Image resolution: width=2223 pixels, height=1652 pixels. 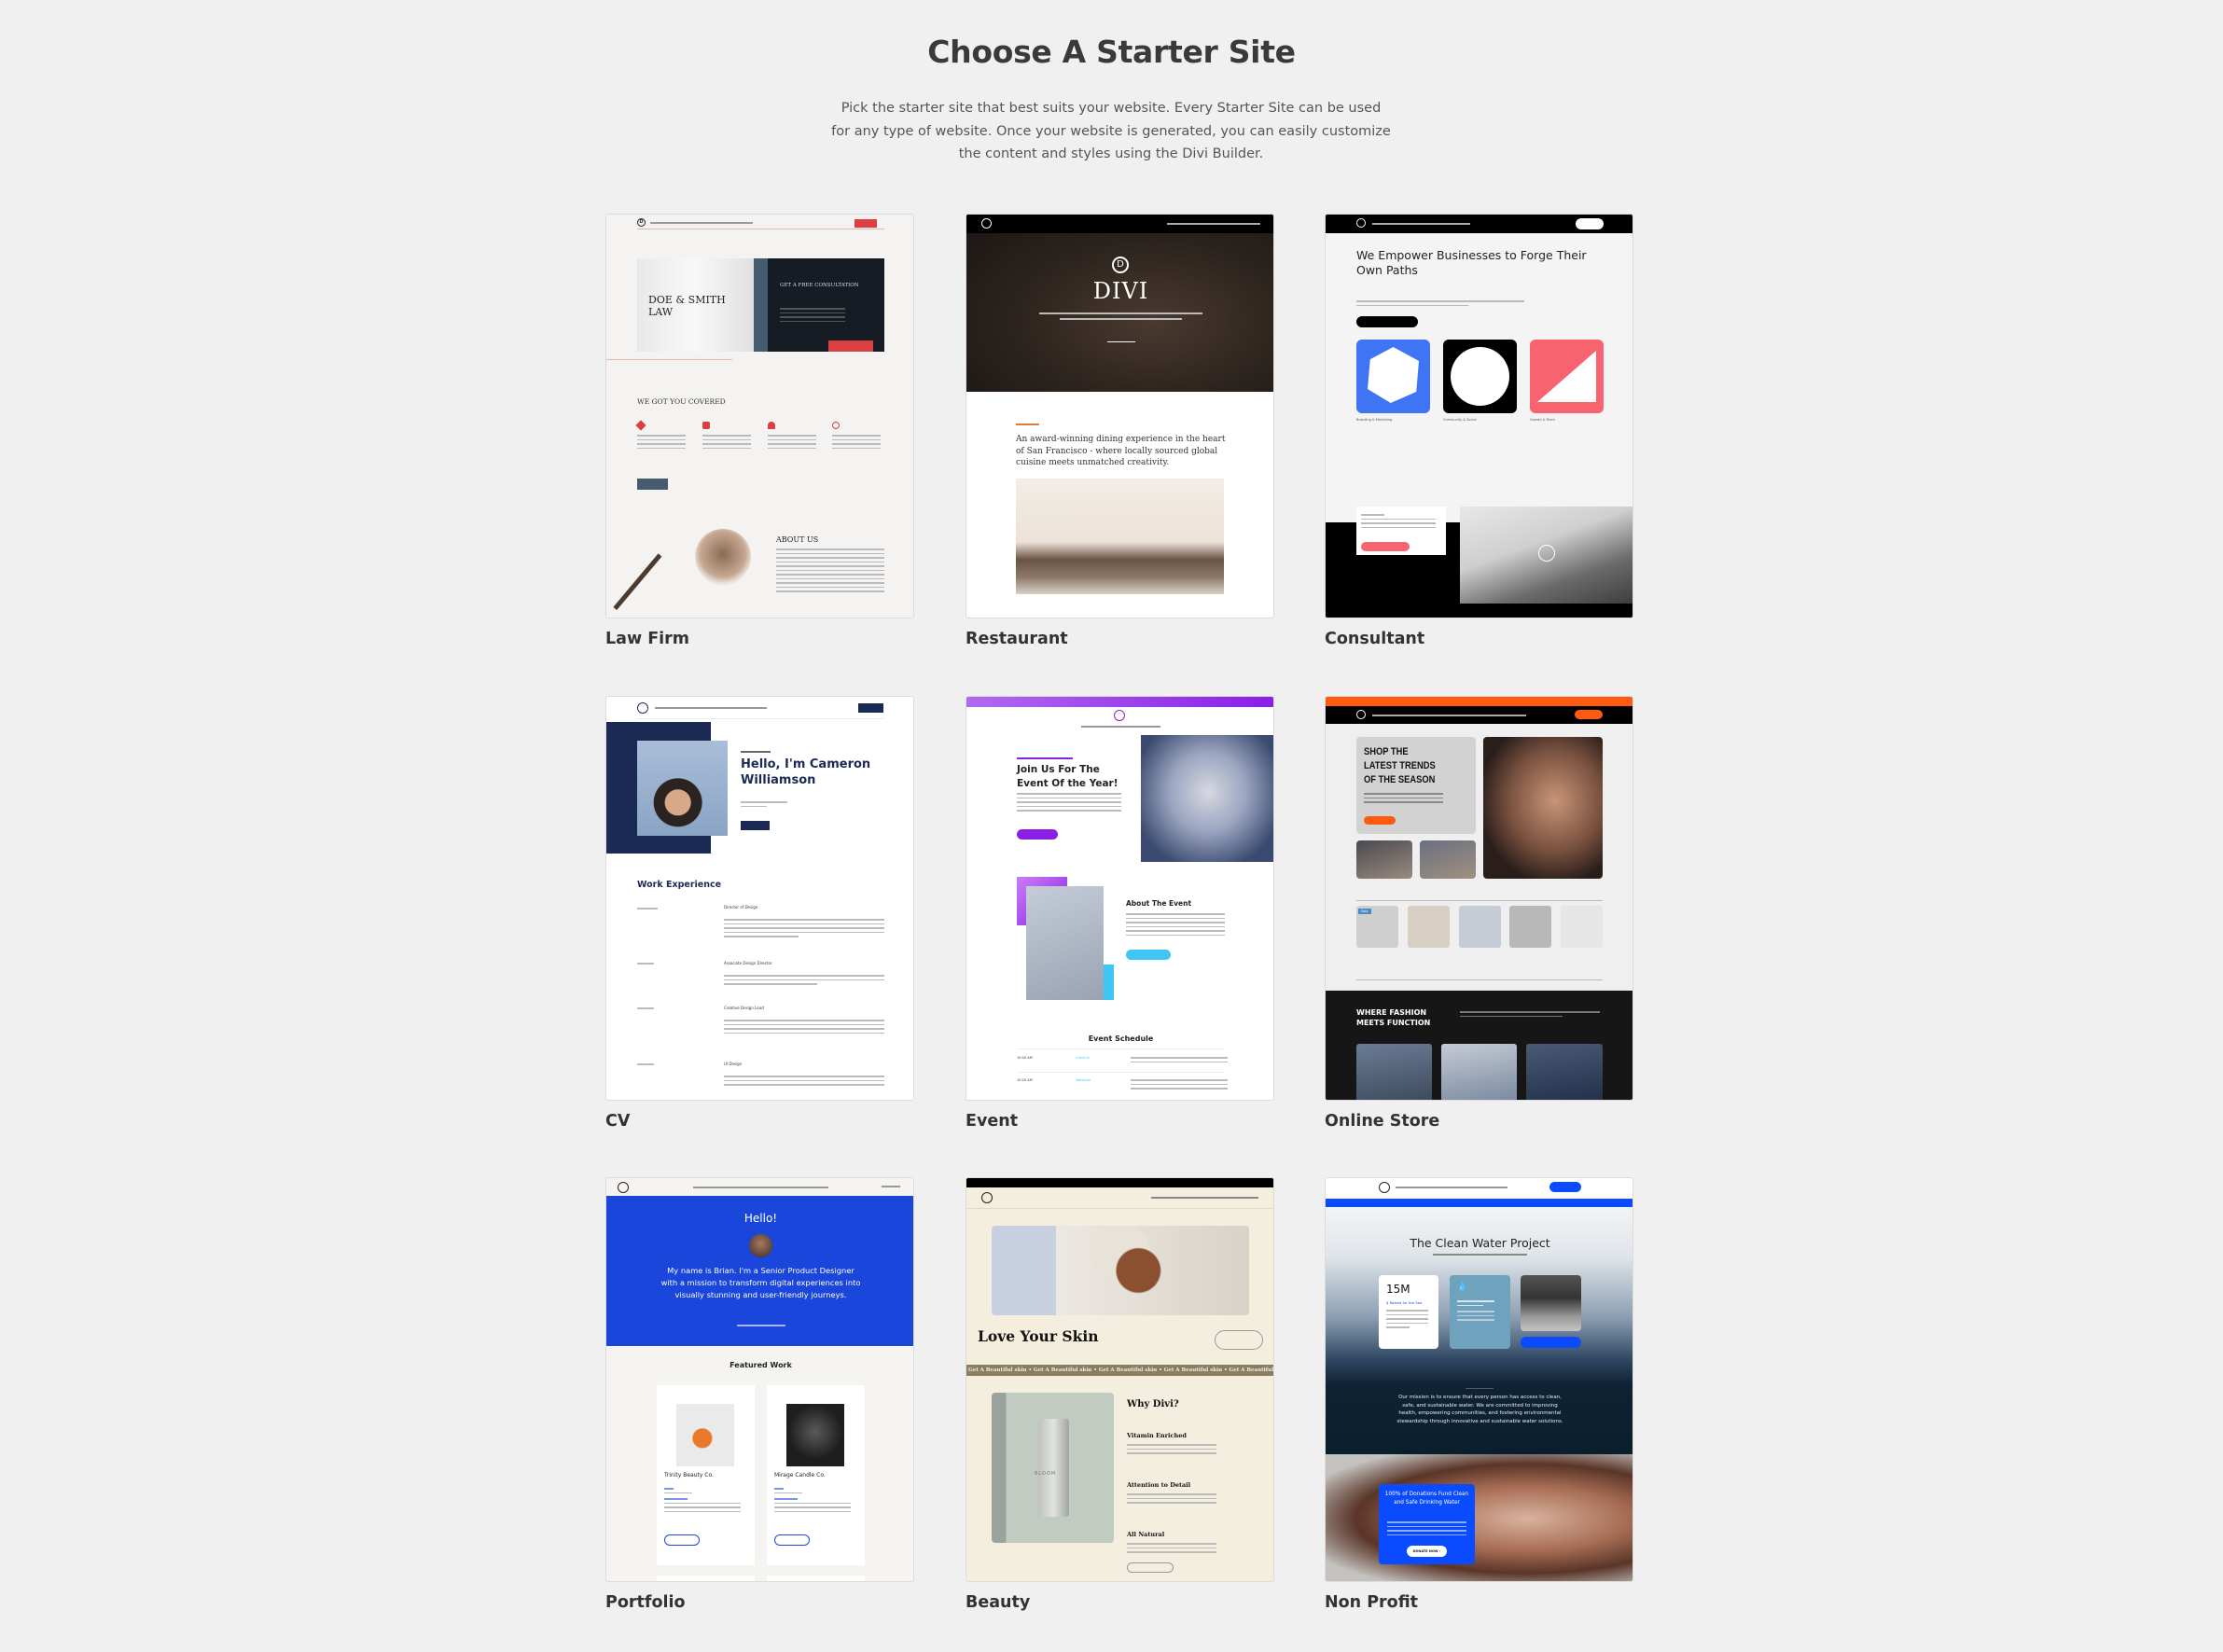 What do you see at coordinates (645, 1602) in the screenshot?
I see `site-label-portfolio: Portfolio` at bounding box center [645, 1602].